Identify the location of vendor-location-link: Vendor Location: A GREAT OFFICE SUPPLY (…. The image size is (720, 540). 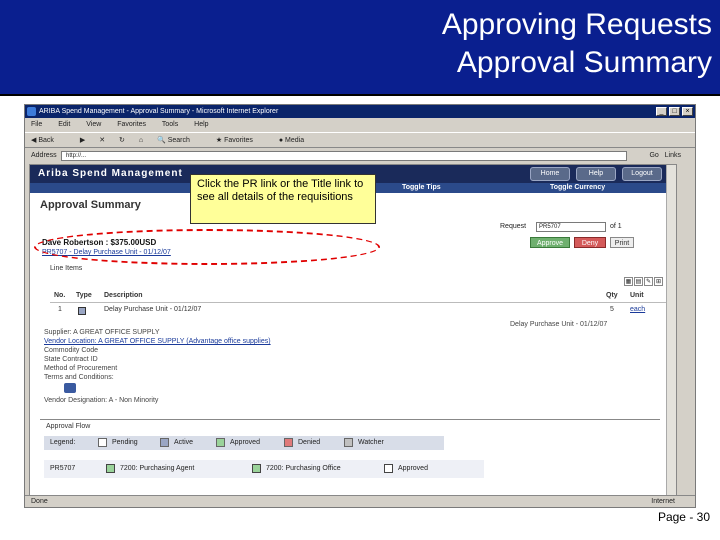
(157, 341).